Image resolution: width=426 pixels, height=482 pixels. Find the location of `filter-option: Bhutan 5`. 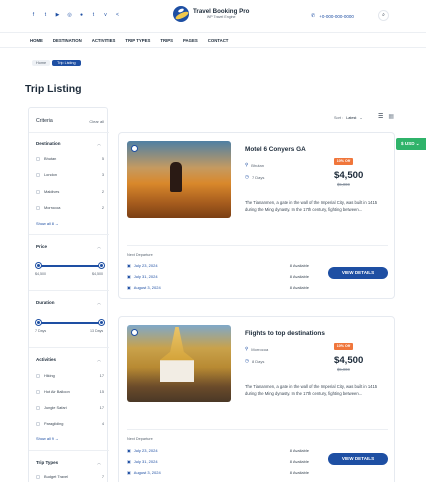

filter-option: Bhutan 5 is located at coordinates (70, 159).